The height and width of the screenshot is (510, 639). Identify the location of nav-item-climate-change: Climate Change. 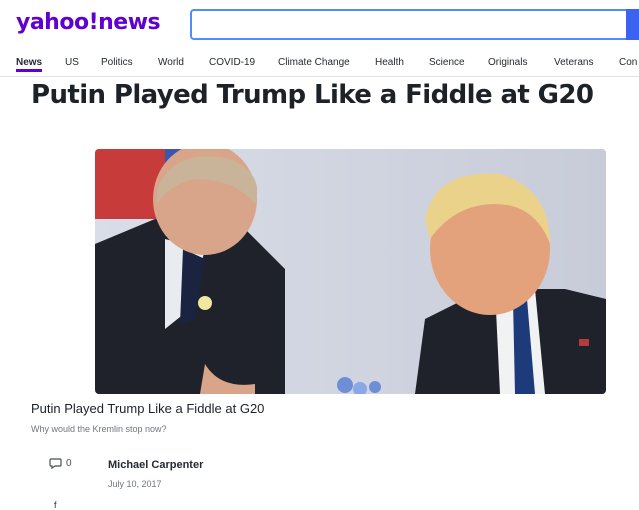
(314, 62).